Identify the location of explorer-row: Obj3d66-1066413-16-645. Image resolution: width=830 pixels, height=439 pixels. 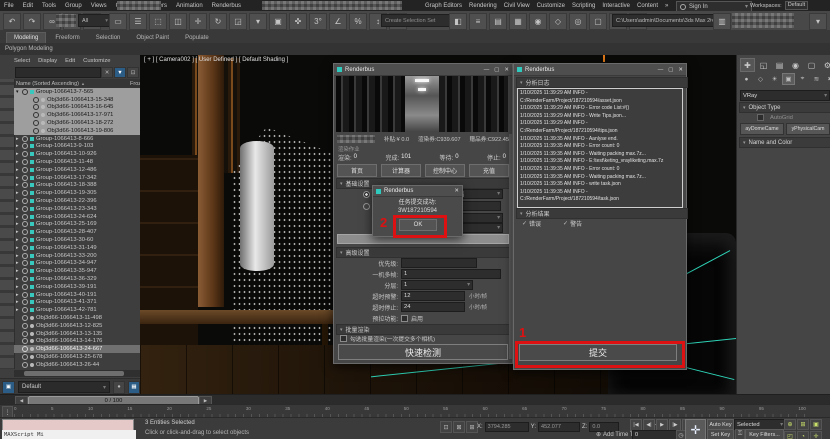
(77, 107).